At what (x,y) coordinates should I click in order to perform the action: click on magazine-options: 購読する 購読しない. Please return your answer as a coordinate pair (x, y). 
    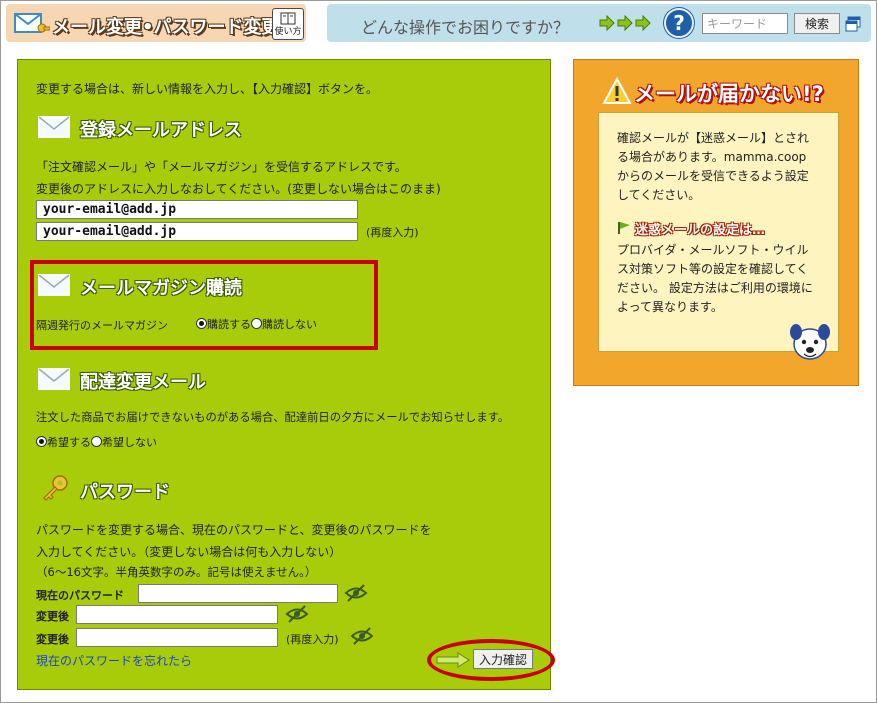
    Looking at the image, I should click on (256, 324).